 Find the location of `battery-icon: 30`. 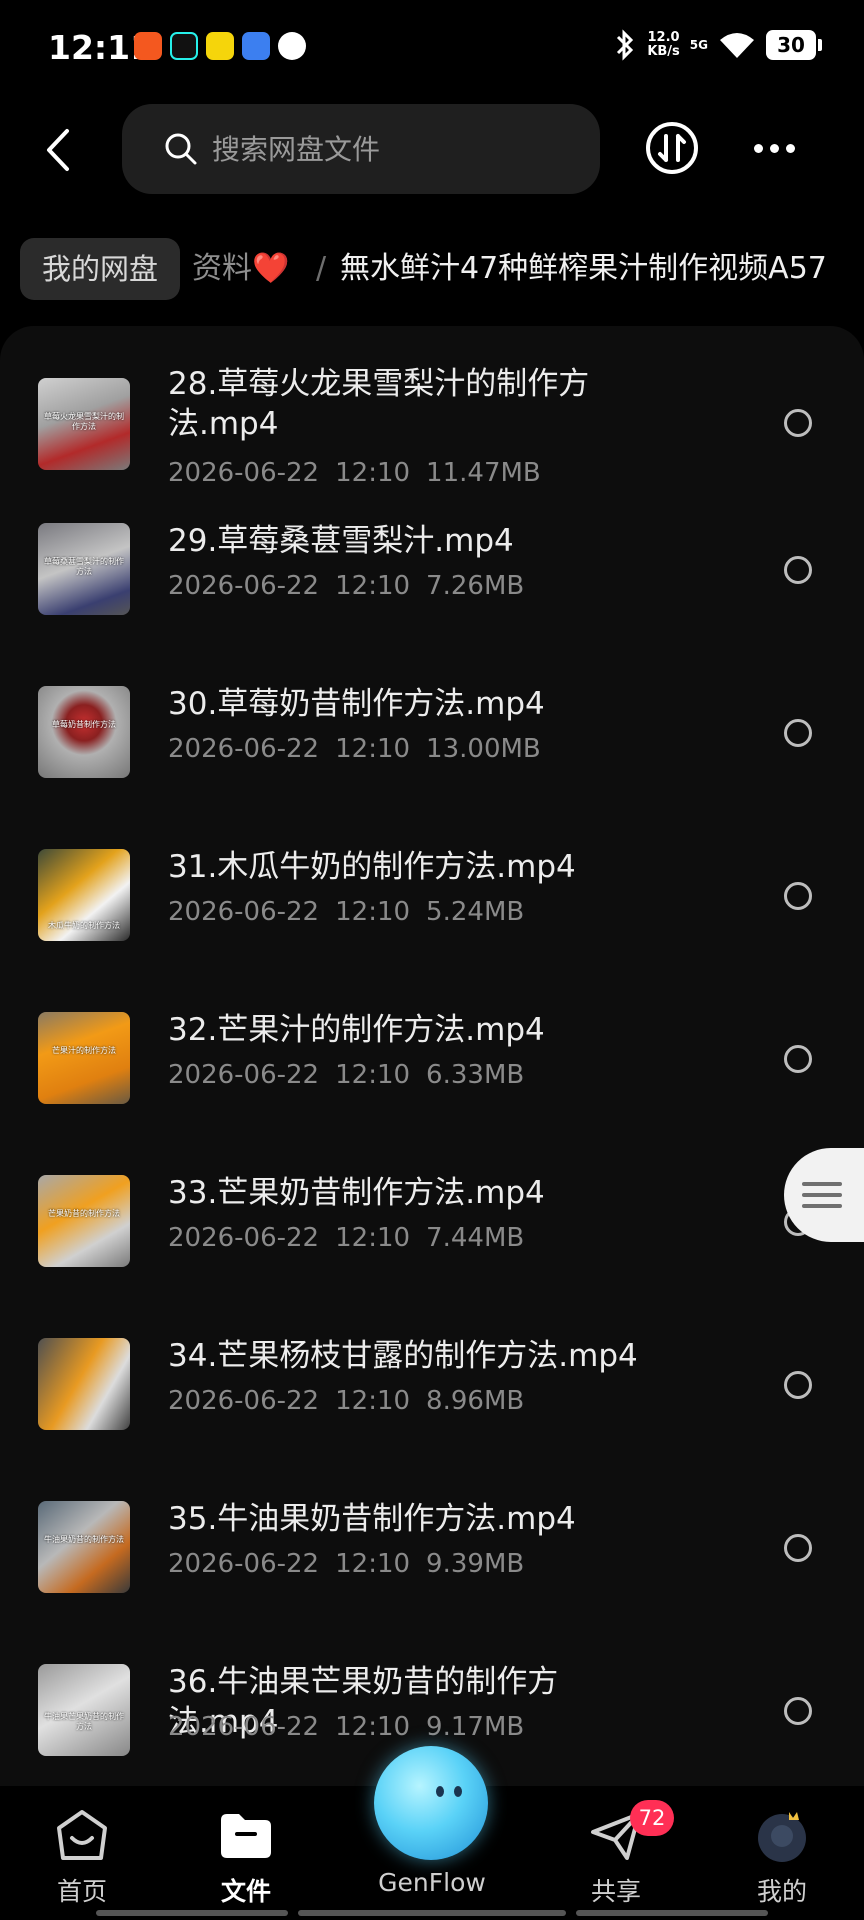

battery-icon: 30 is located at coordinates (794, 45).